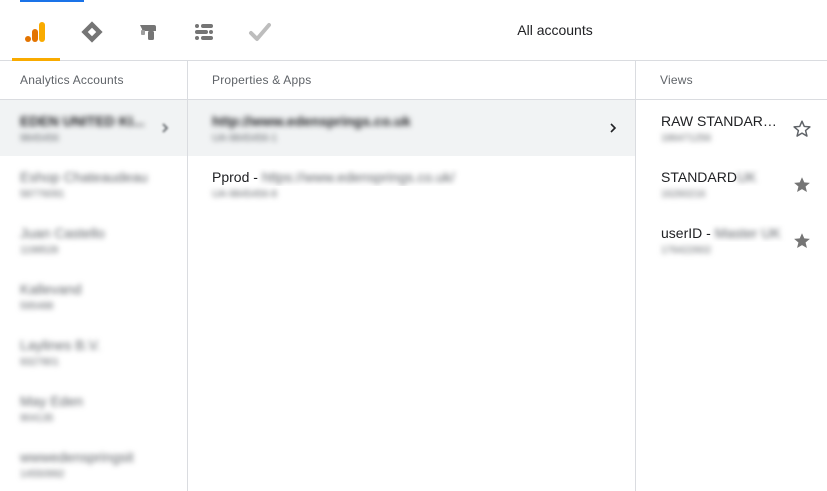 This screenshot has width=827, height=491. Describe the element at coordinates (39, 138) in the screenshot. I see `account-id: 9845456` at that location.